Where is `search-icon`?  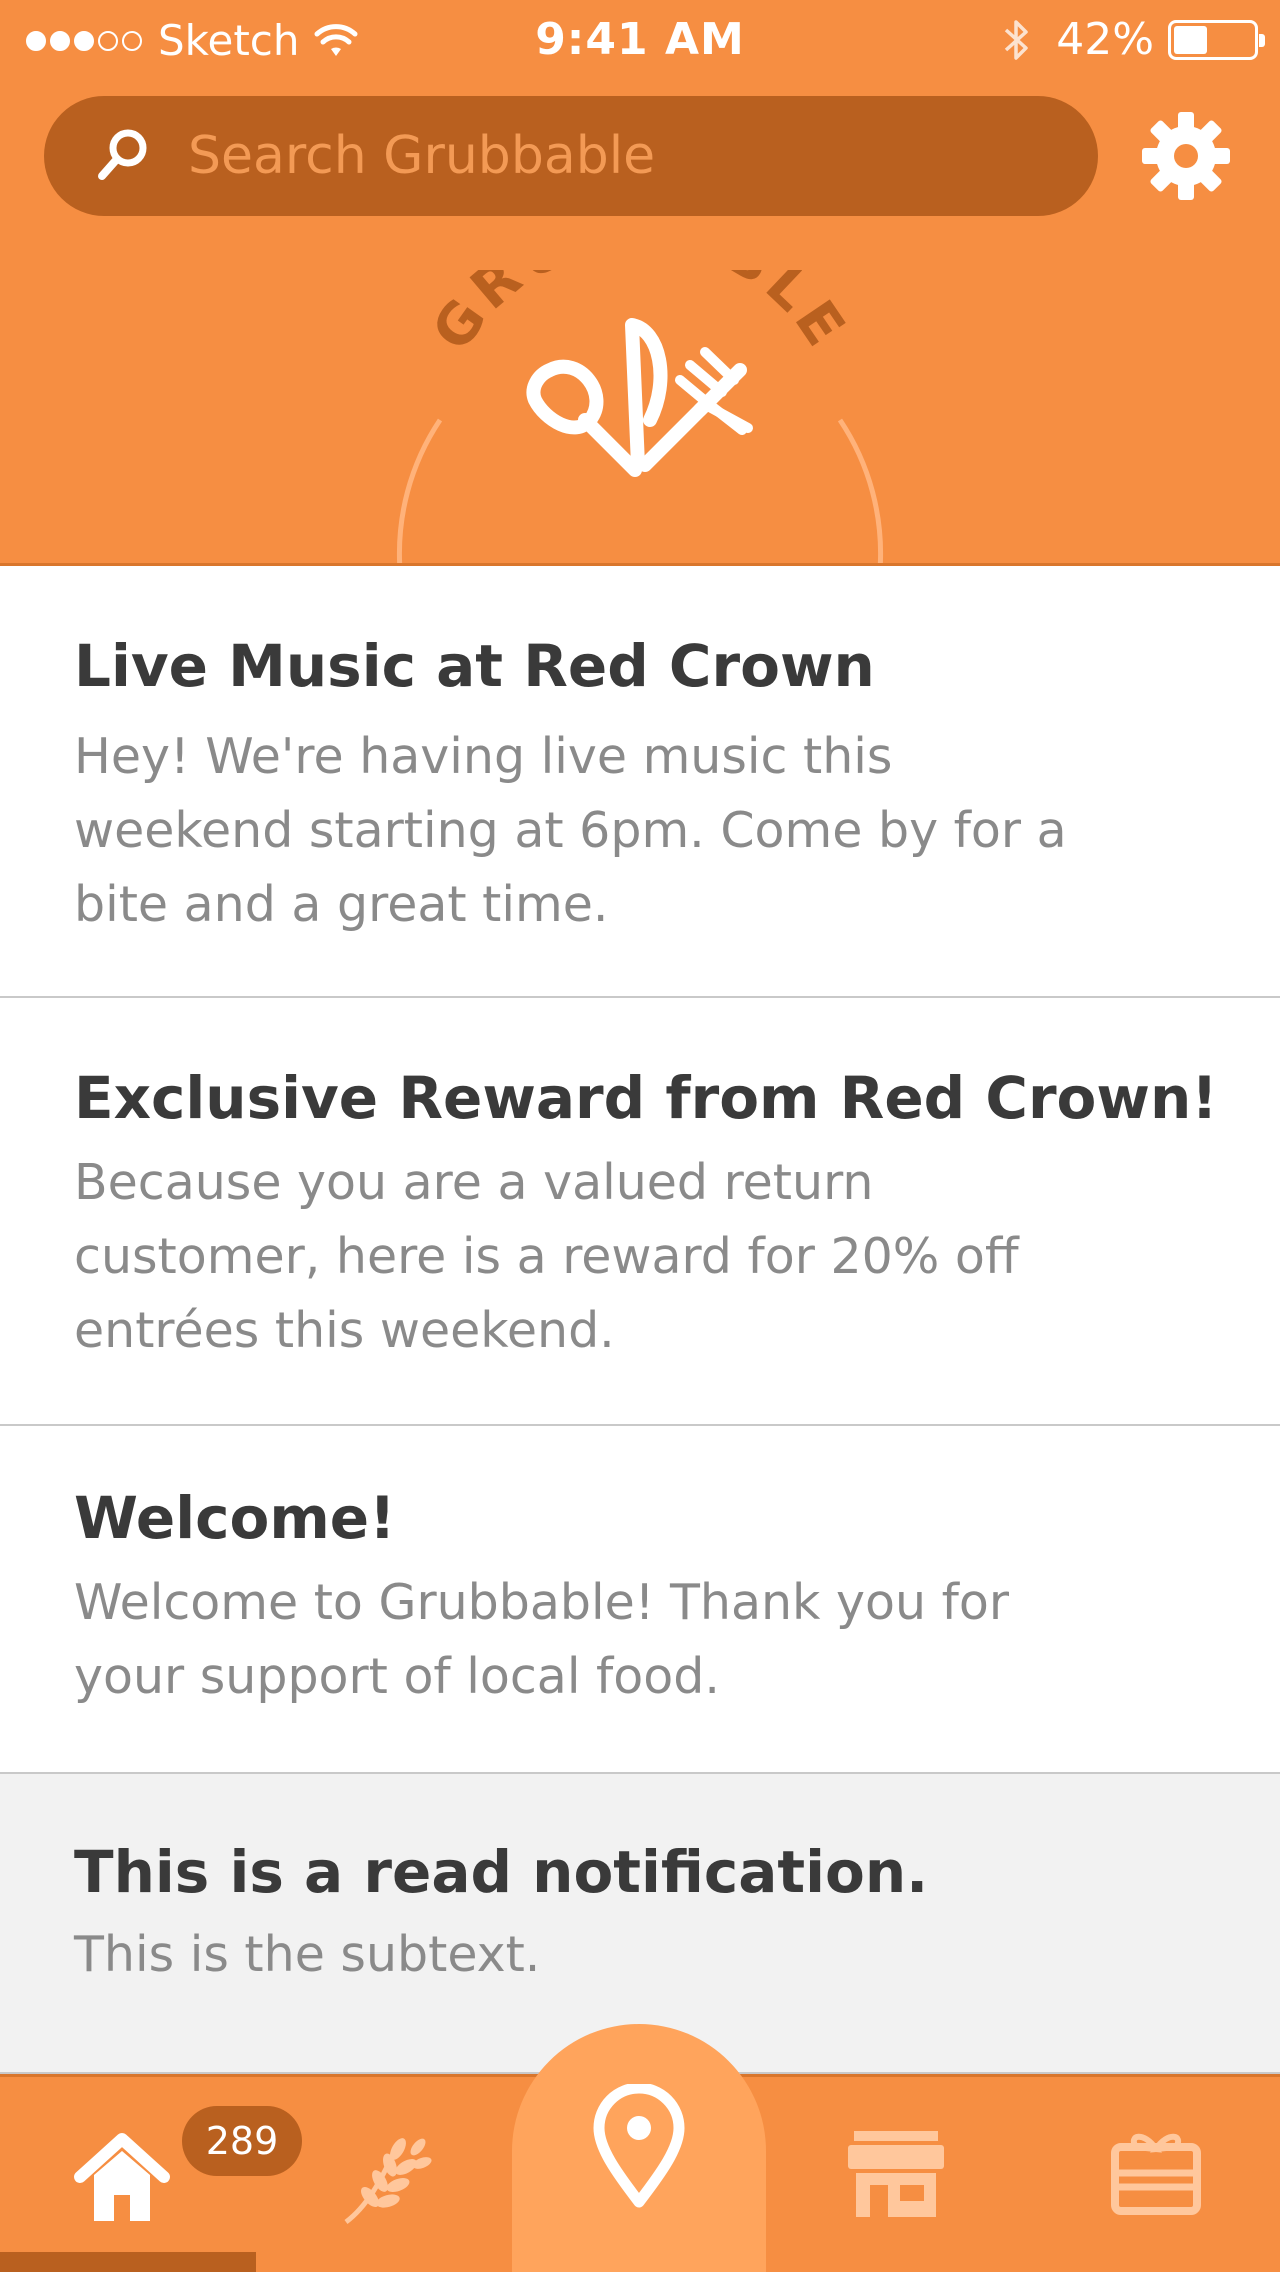
search-icon is located at coordinates (122, 154).